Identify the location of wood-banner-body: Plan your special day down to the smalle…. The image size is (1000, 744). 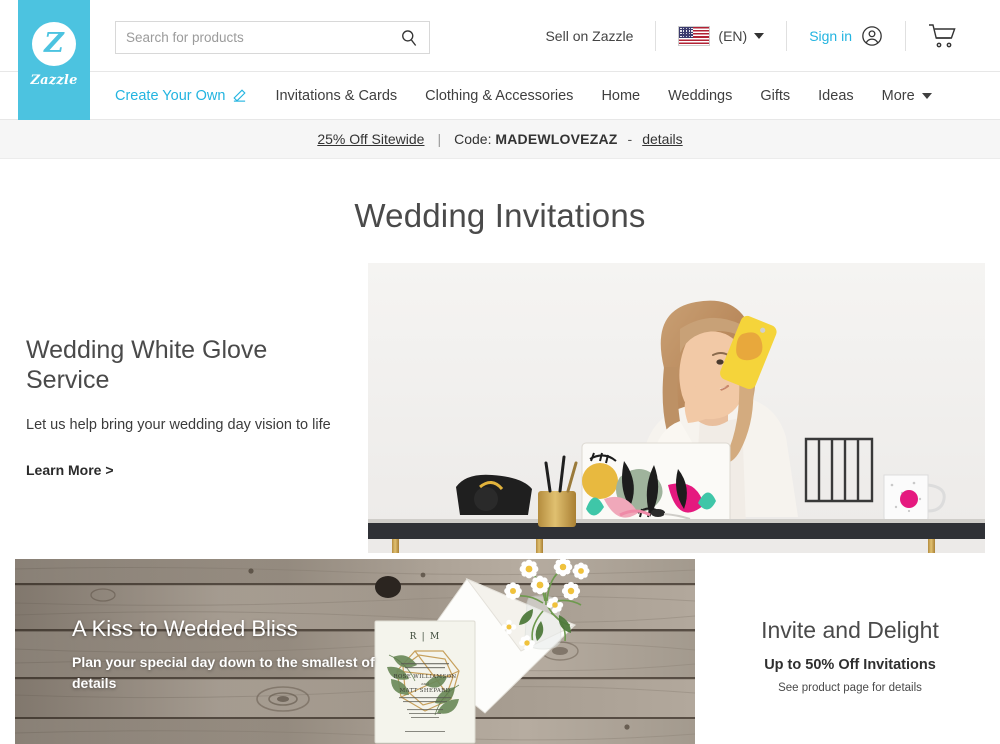
(223, 672).